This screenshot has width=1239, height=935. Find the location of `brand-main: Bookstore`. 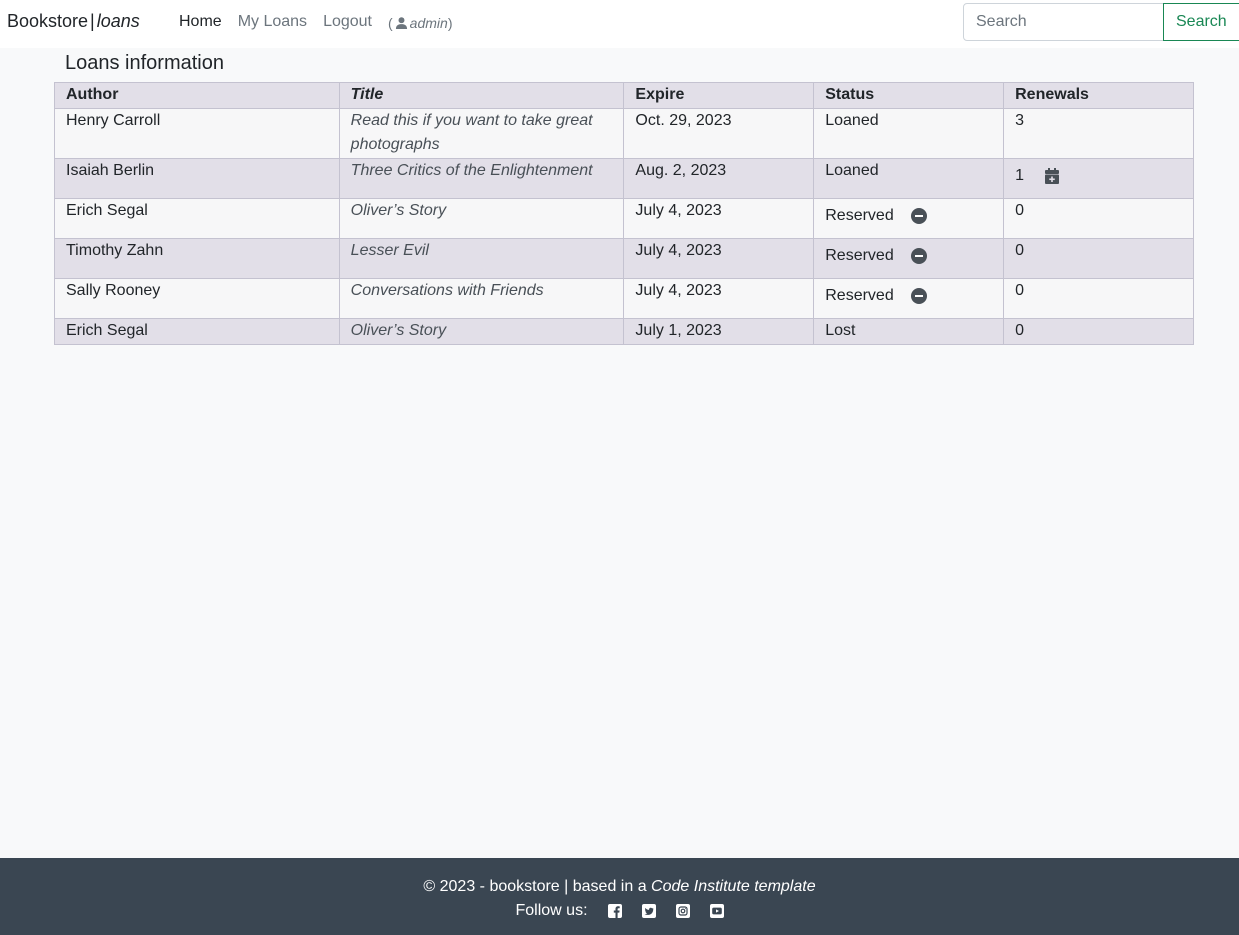

brand-main: Bookstore is located at coordinates (48, 21).